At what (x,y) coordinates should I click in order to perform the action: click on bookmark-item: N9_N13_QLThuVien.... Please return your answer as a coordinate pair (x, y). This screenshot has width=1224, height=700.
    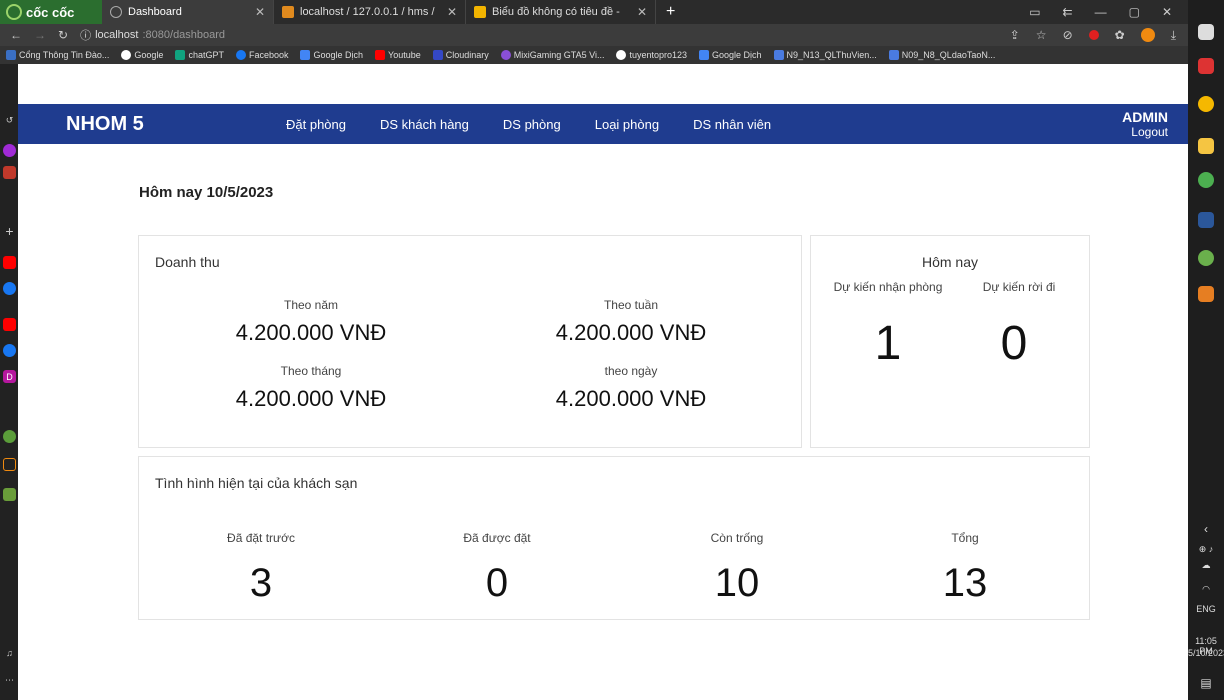
    Looking at the image, I should click on (825, 55).